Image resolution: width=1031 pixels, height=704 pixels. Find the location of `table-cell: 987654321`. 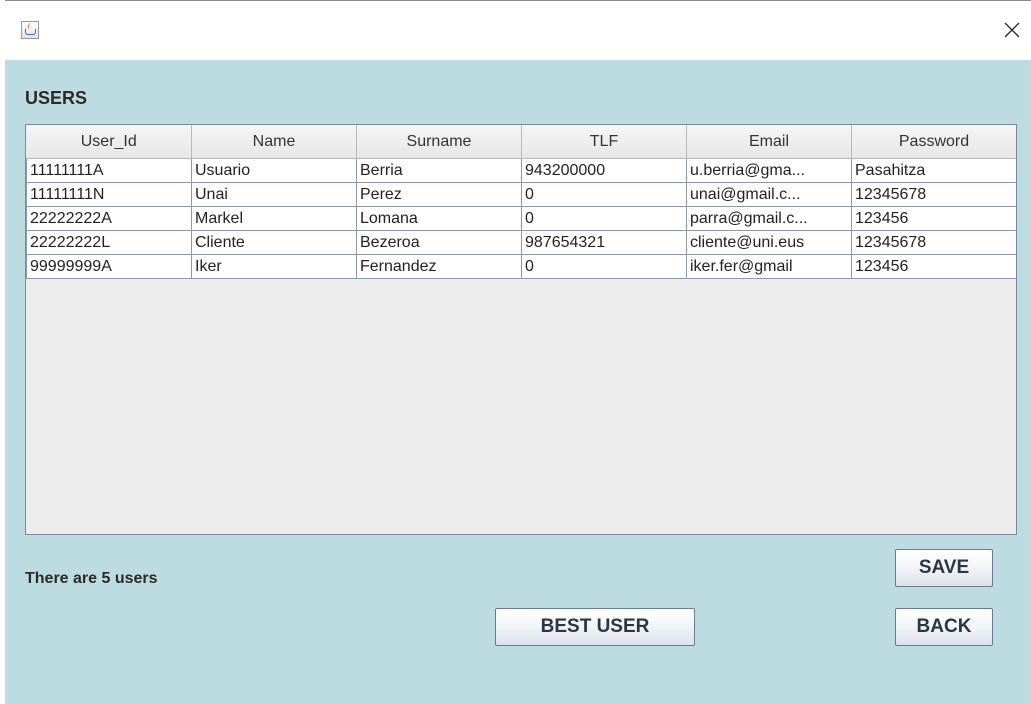

table-cell: 987654321 is located at coordinates (604, 242).